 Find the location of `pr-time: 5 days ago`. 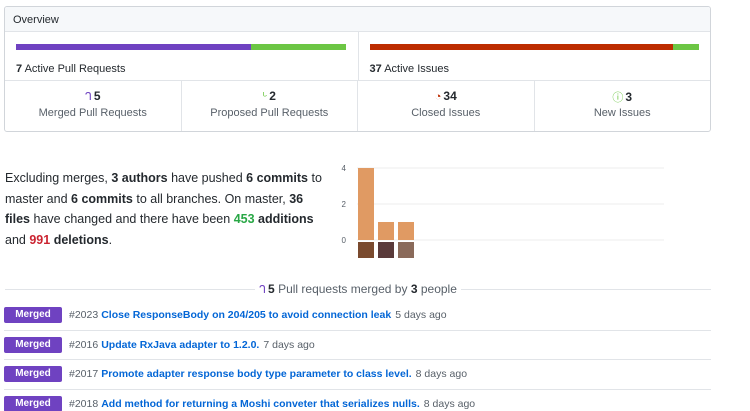

pr-time: 5 days ago is located at coordinates (421, 315).